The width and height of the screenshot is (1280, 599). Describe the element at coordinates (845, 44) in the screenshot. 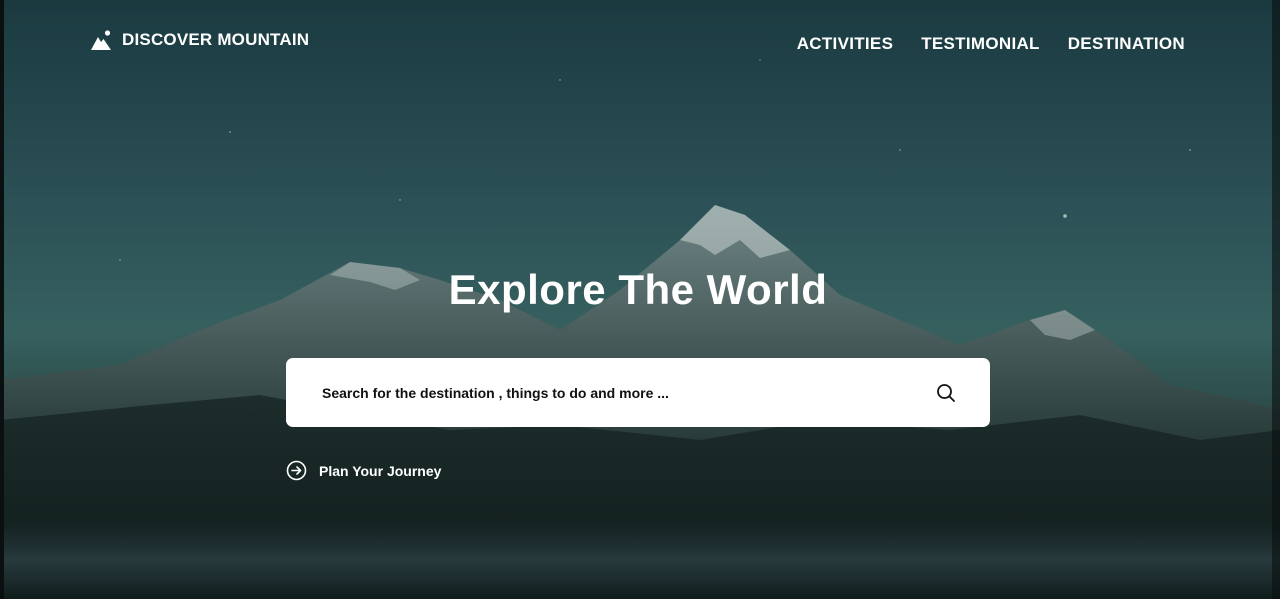

I see `nav-item-activities: ACTIVITIES` at that location.